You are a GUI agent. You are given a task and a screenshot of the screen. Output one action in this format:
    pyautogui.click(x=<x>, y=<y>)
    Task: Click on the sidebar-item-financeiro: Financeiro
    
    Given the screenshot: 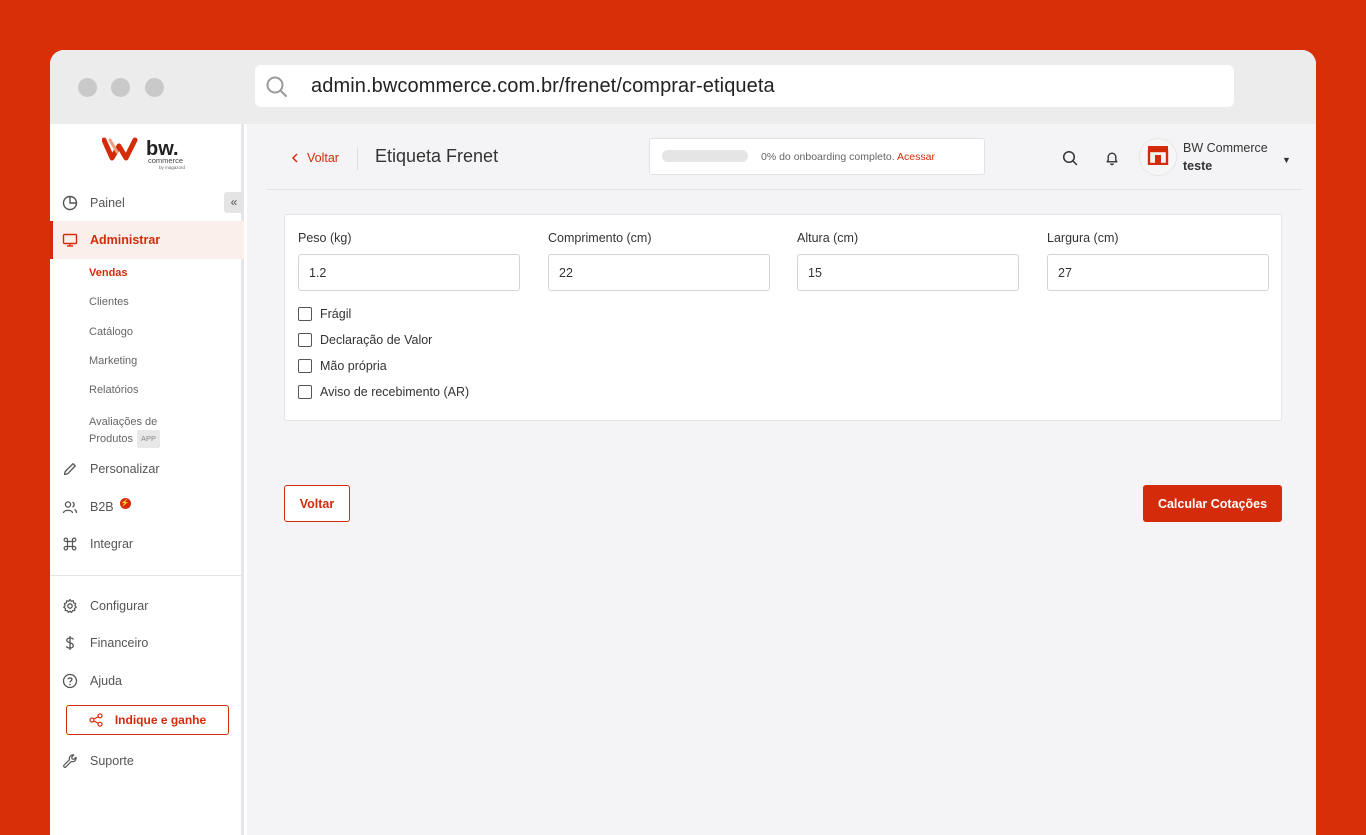 What is the action you would take?
    pyautogui.click(x=147, y=643)
    